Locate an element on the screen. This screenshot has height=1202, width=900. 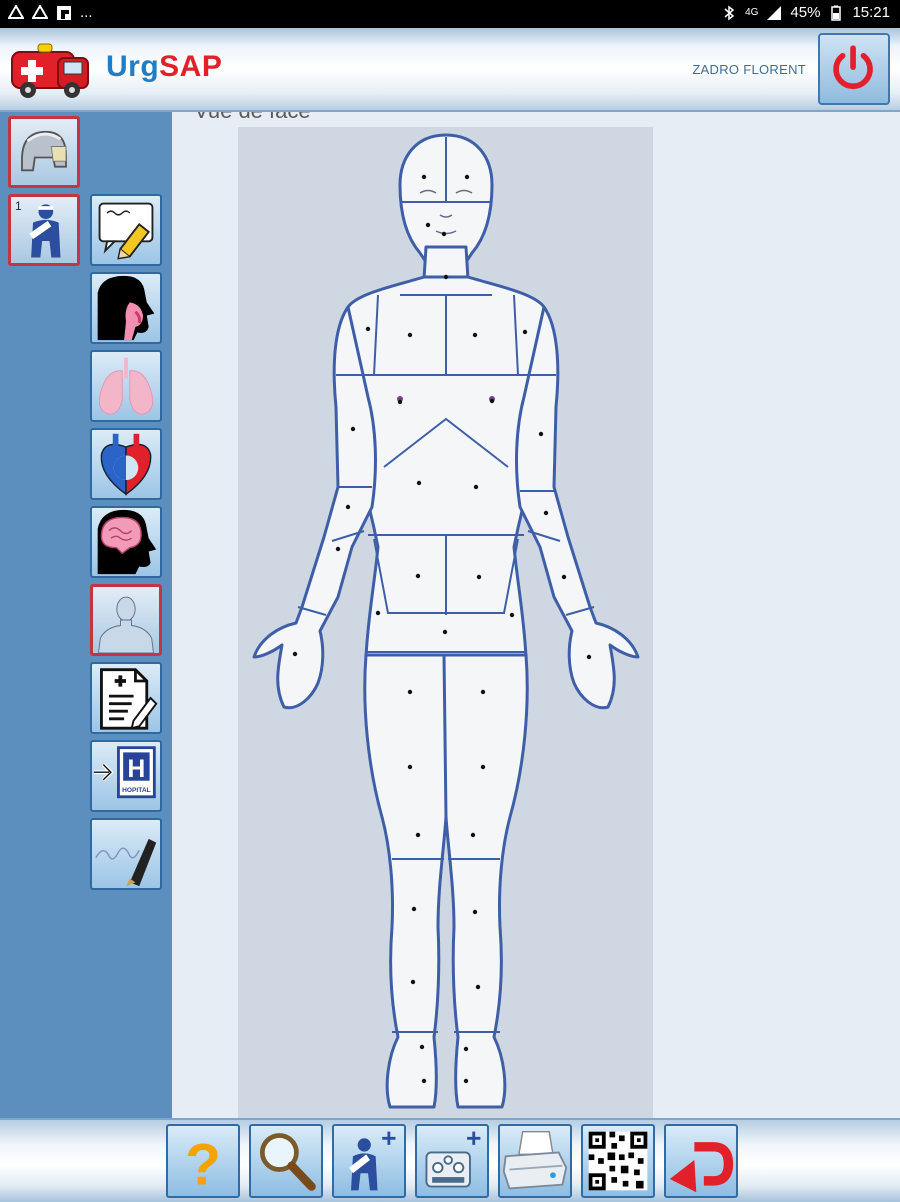
sidebar-item-notes is located at coordinates (126, 230).